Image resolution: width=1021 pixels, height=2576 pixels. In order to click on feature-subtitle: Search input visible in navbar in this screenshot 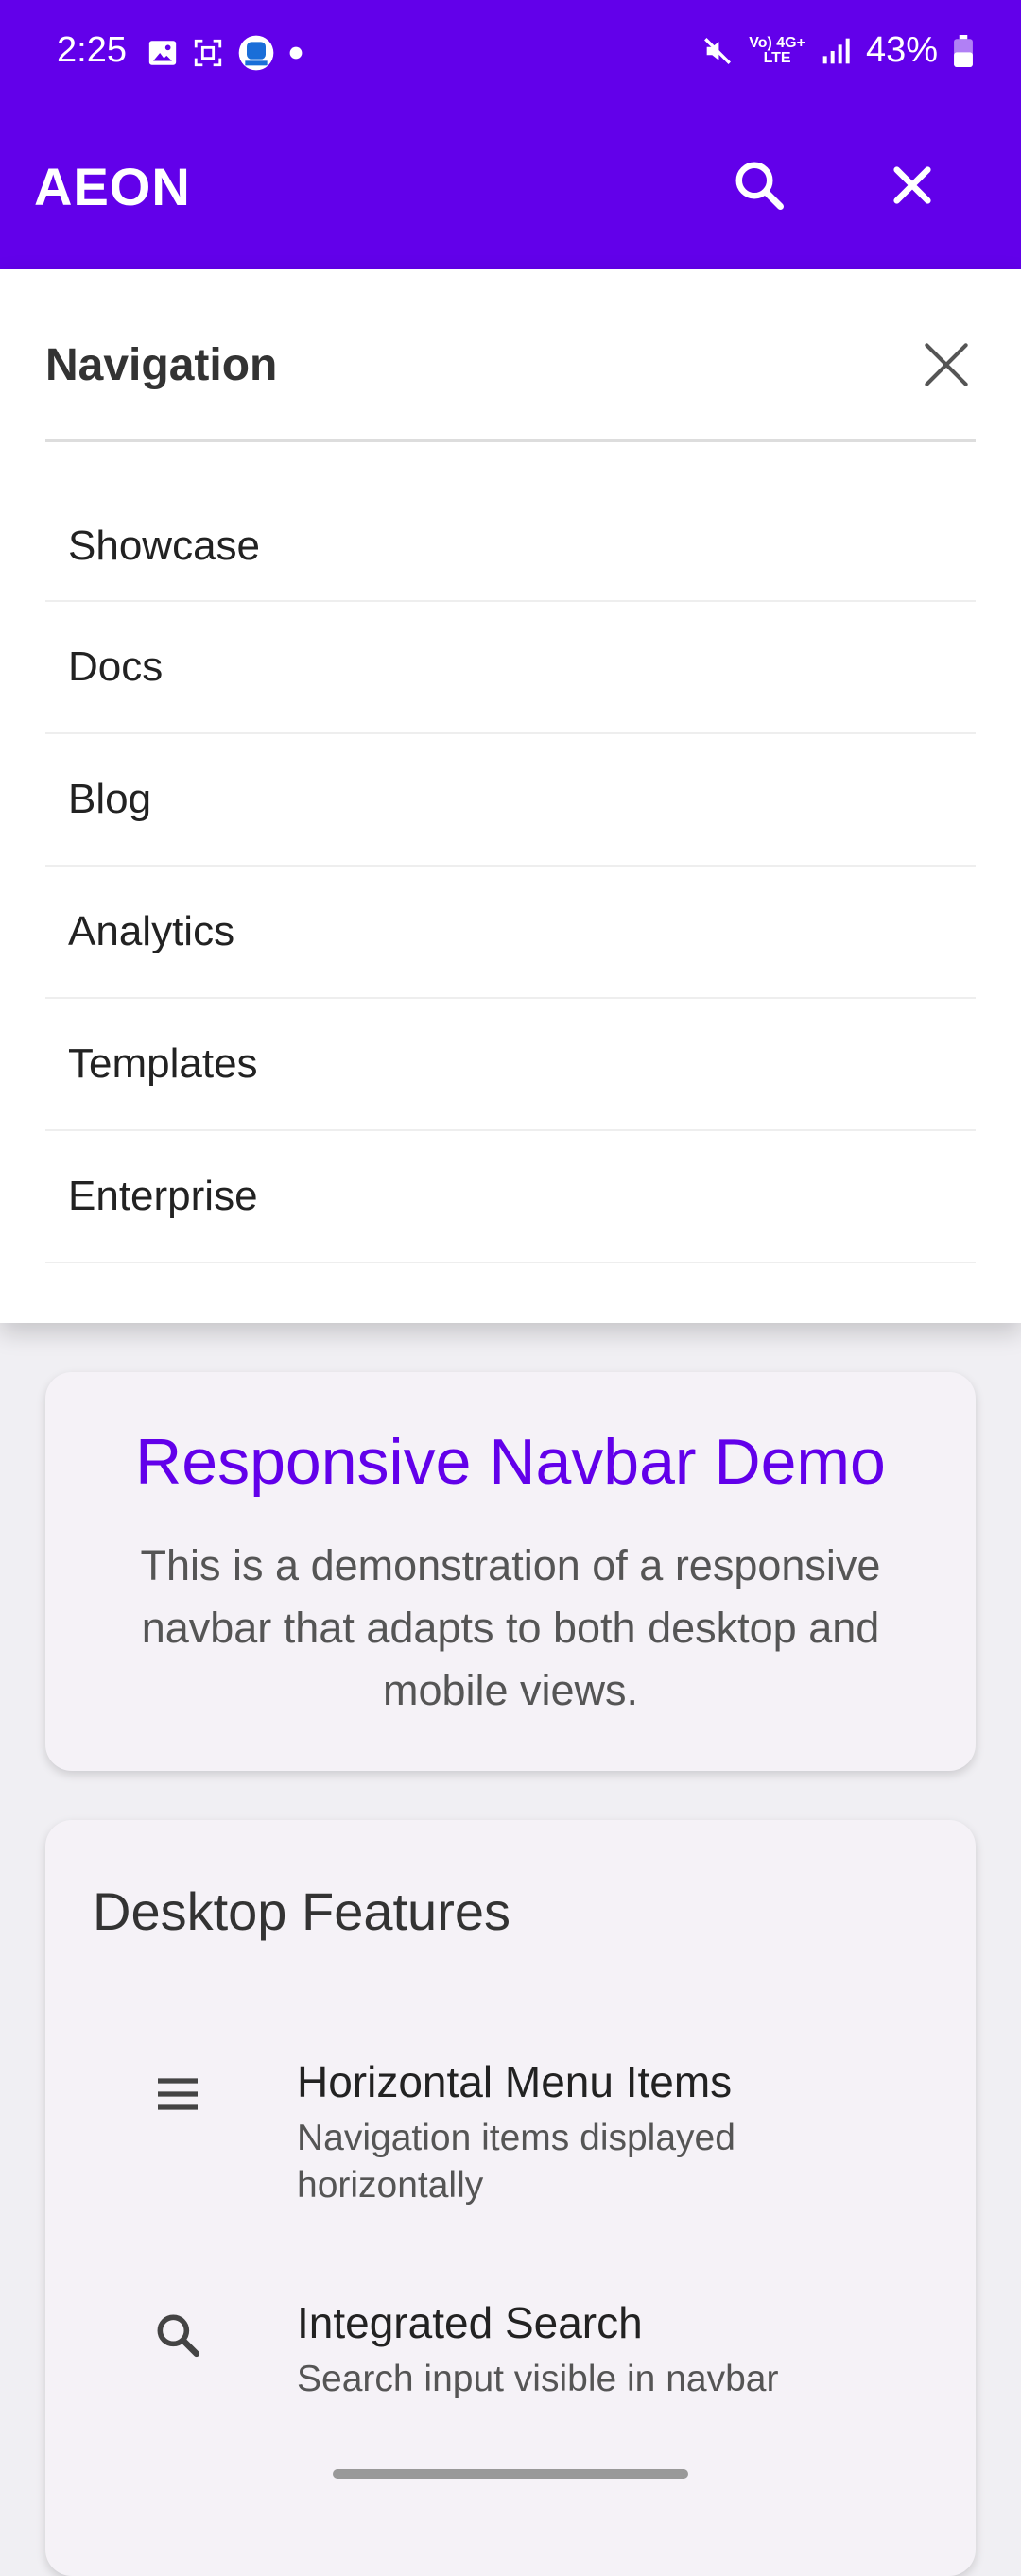, I will do `click(538, 2379)`.